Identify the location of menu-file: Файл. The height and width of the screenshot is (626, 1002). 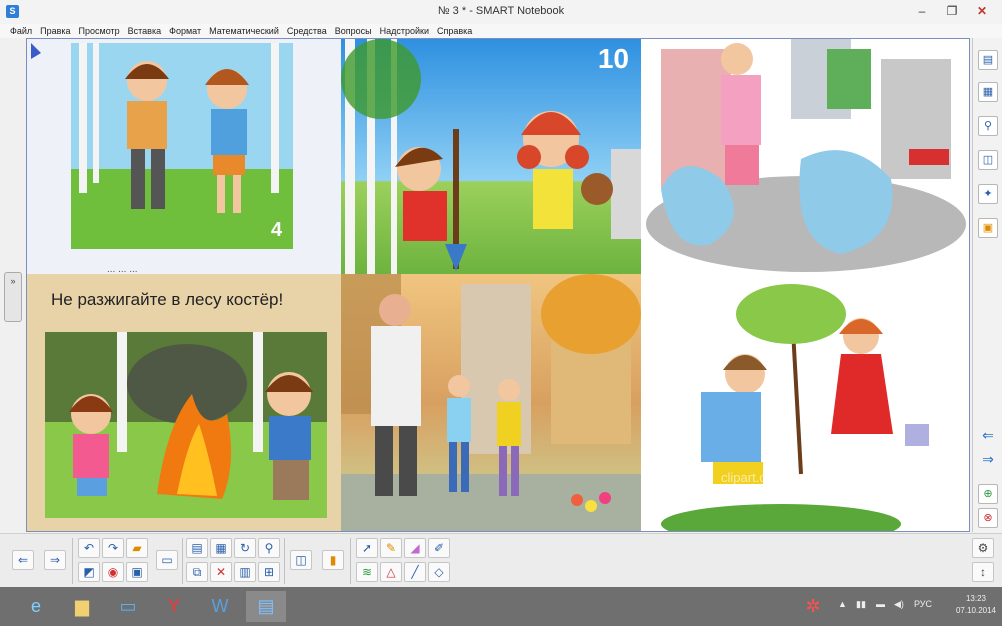
(21, 31).